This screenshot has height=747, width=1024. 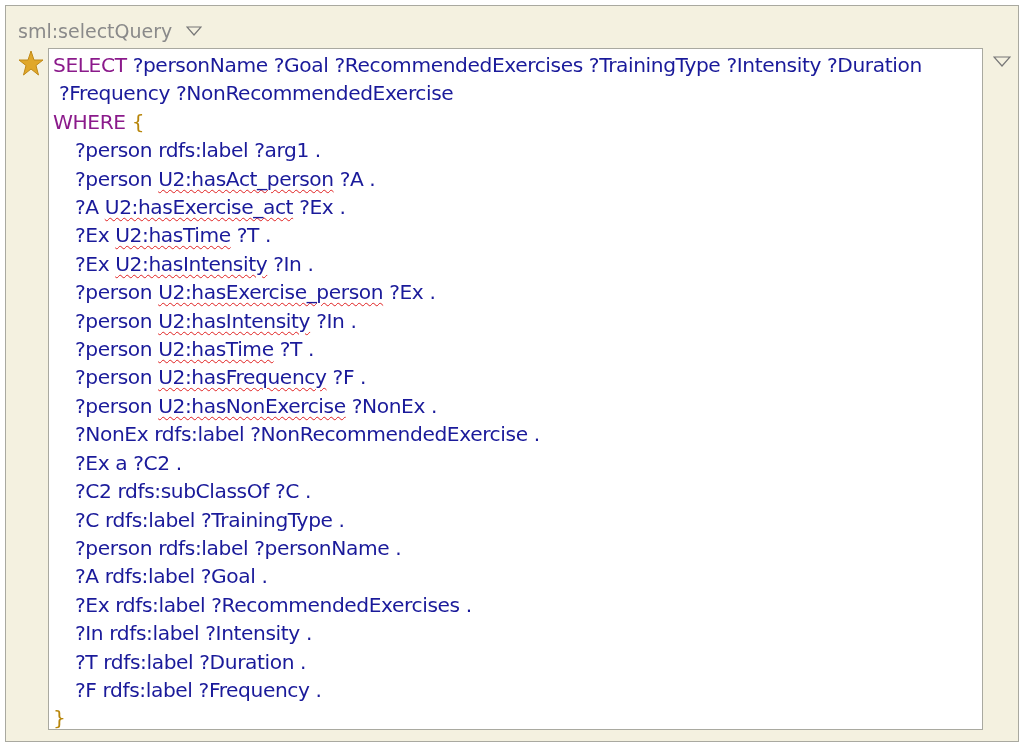 What do you see at coordinates (488, 65) in the screenshot?
I see `code-line: SELECT ?personName ?Goal ?RecommendedExercises ?TrainingType ?Intensity ?Duration` at bounding box center [488, 65].